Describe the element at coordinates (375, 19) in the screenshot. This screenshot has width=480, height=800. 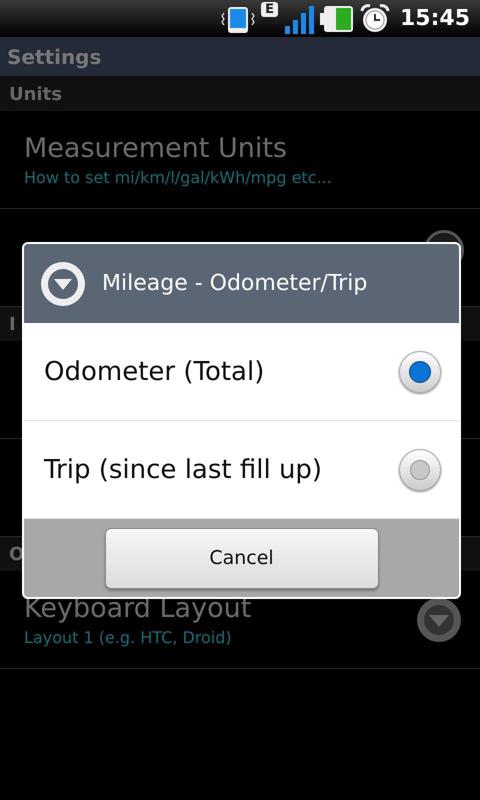
I see `alarm-clock-icon` at that location.